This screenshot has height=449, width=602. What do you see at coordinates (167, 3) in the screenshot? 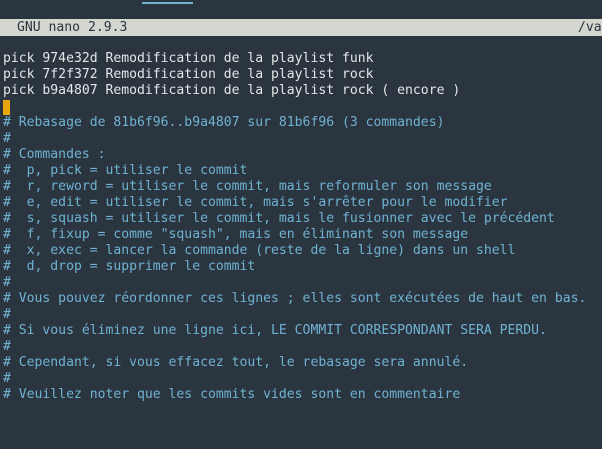
I see `active-tab-indicator` at bounding box center [167, 3].